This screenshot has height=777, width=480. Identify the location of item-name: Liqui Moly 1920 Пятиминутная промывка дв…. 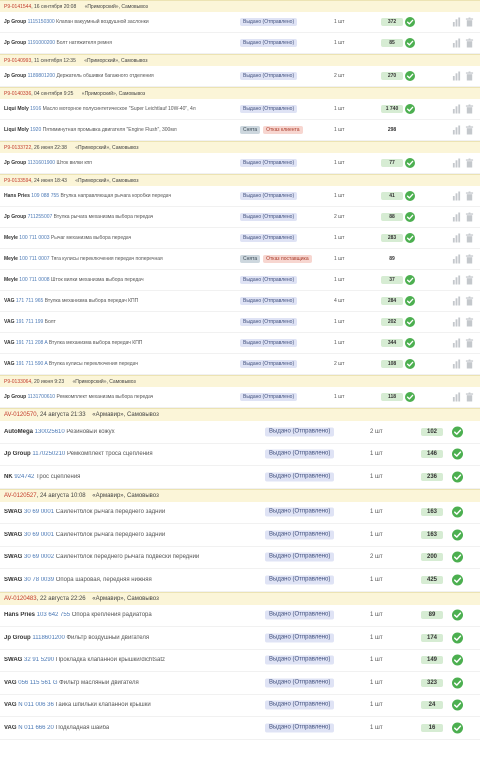
(90, 130).